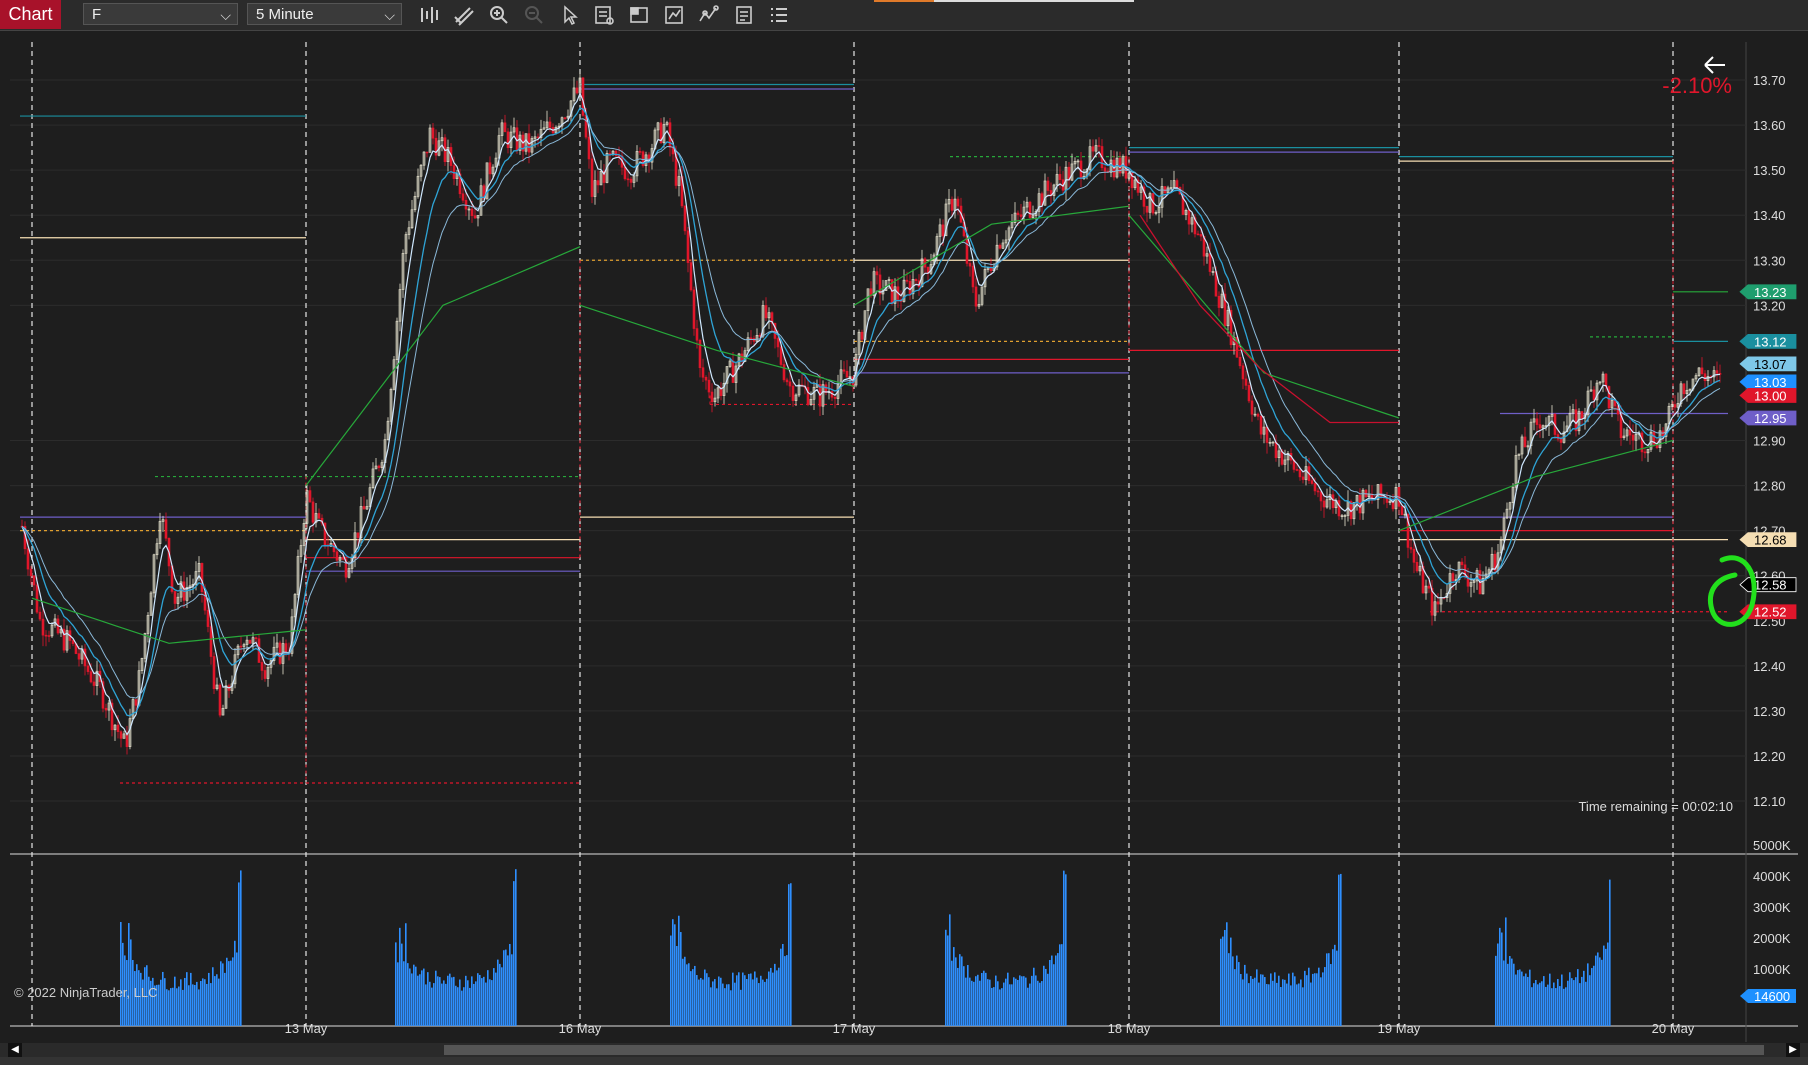 This screenshot has width=1808, height=1065. I want to click on zoom-out-icon, so click(534, 15).